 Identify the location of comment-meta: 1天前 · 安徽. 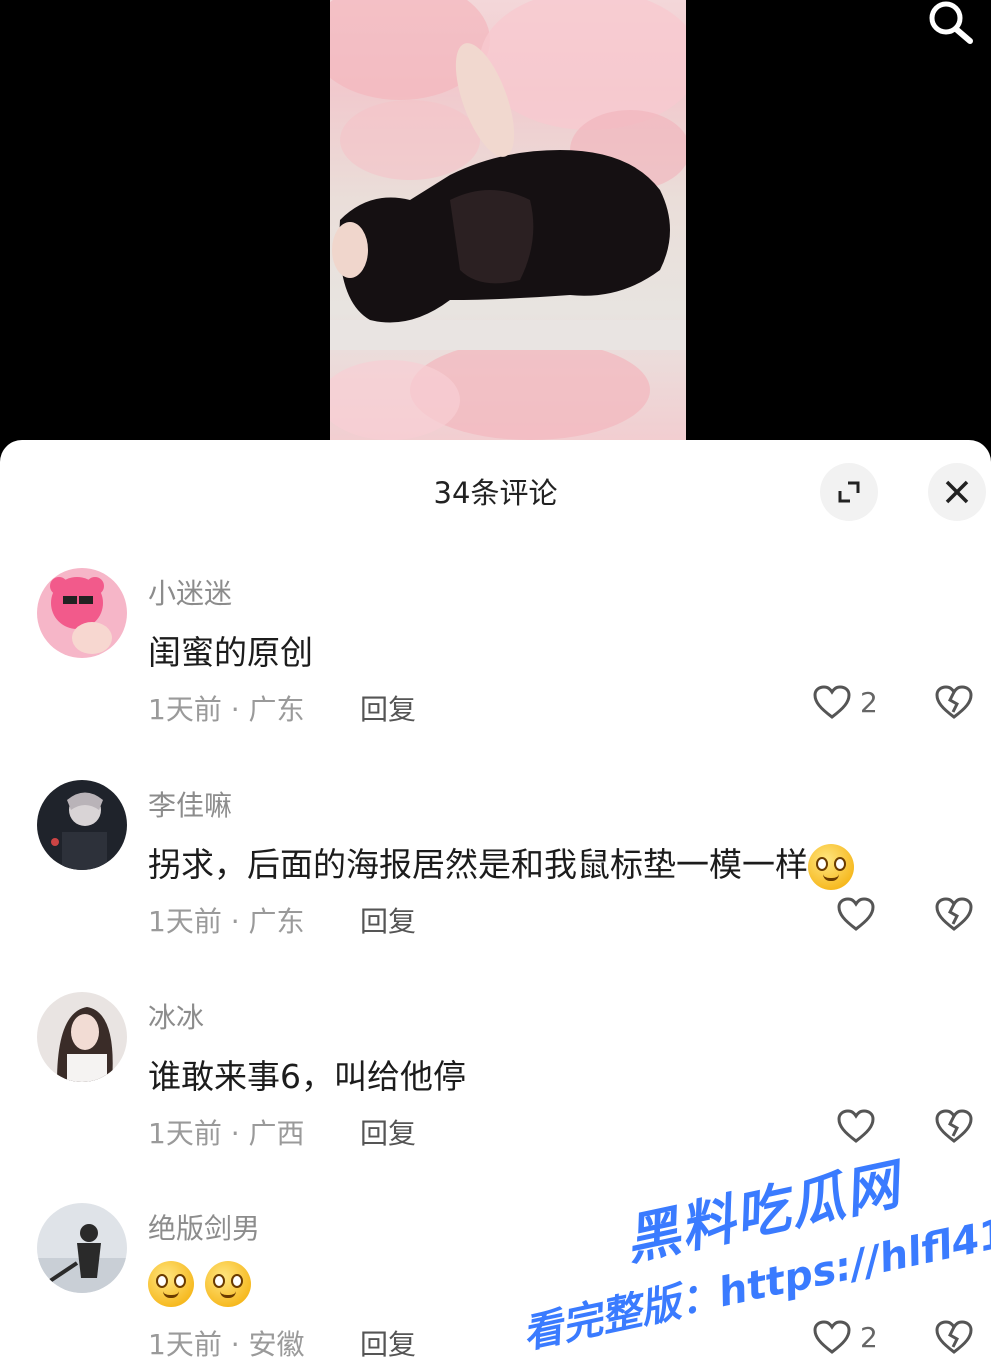
(226, 1343).